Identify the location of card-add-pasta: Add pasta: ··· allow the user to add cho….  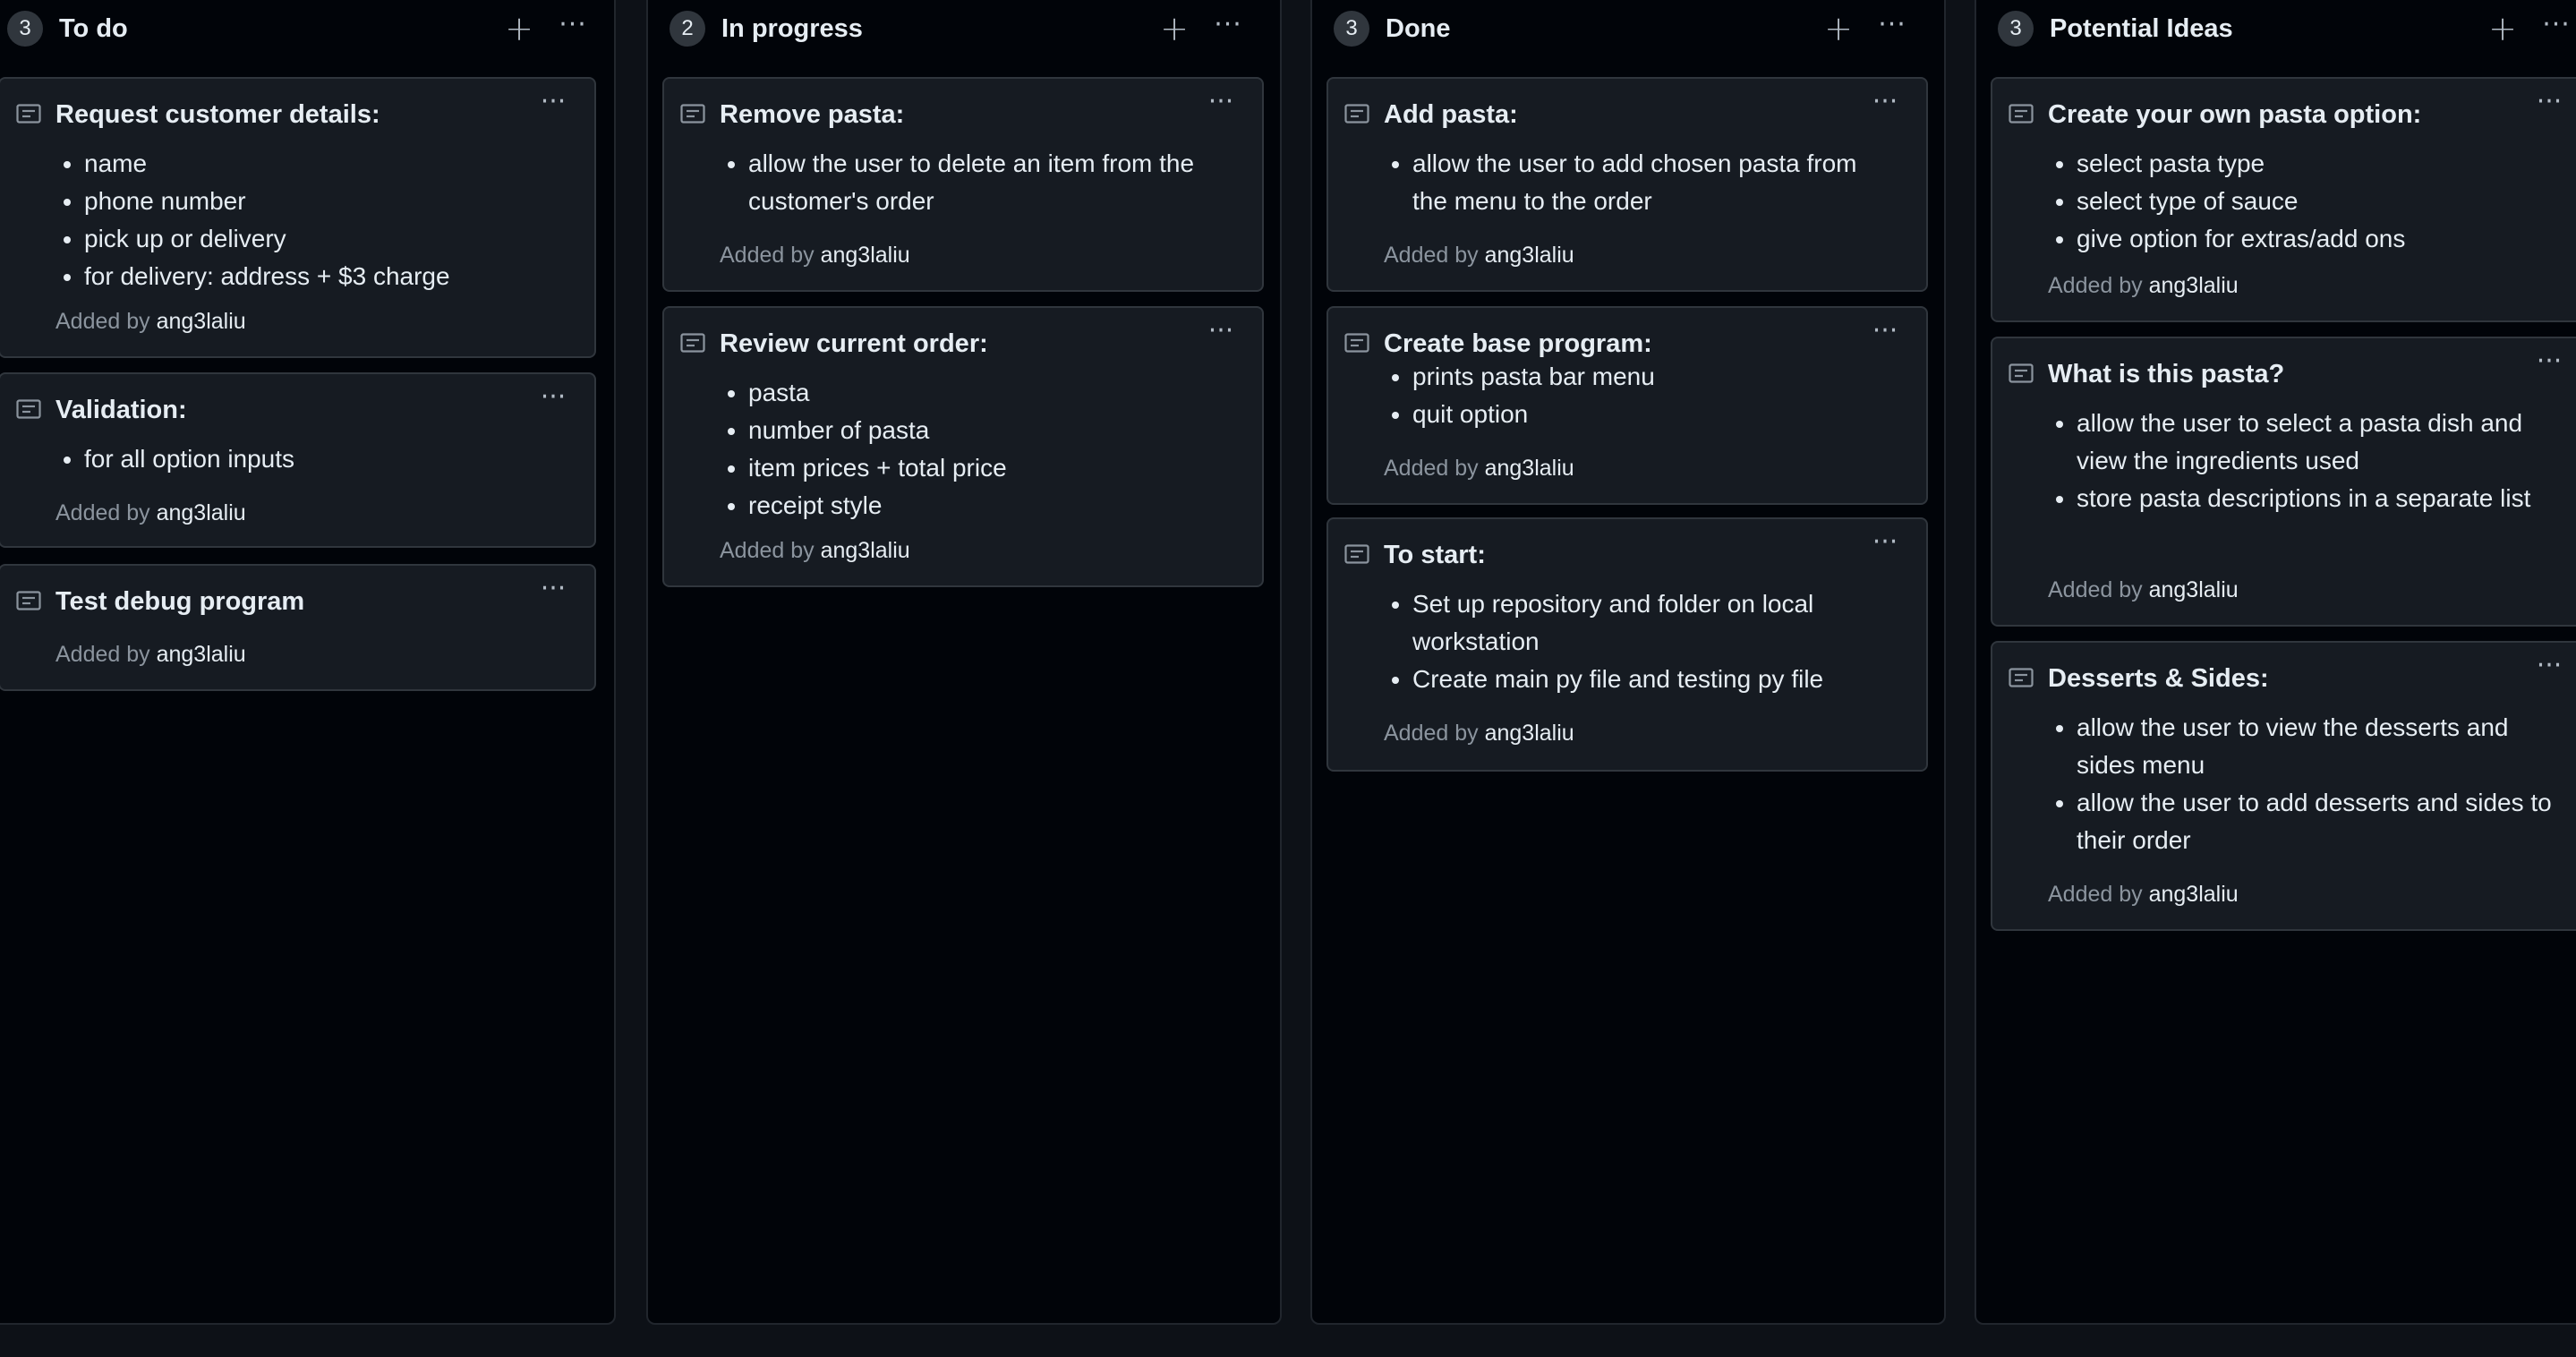
(1627, 184).